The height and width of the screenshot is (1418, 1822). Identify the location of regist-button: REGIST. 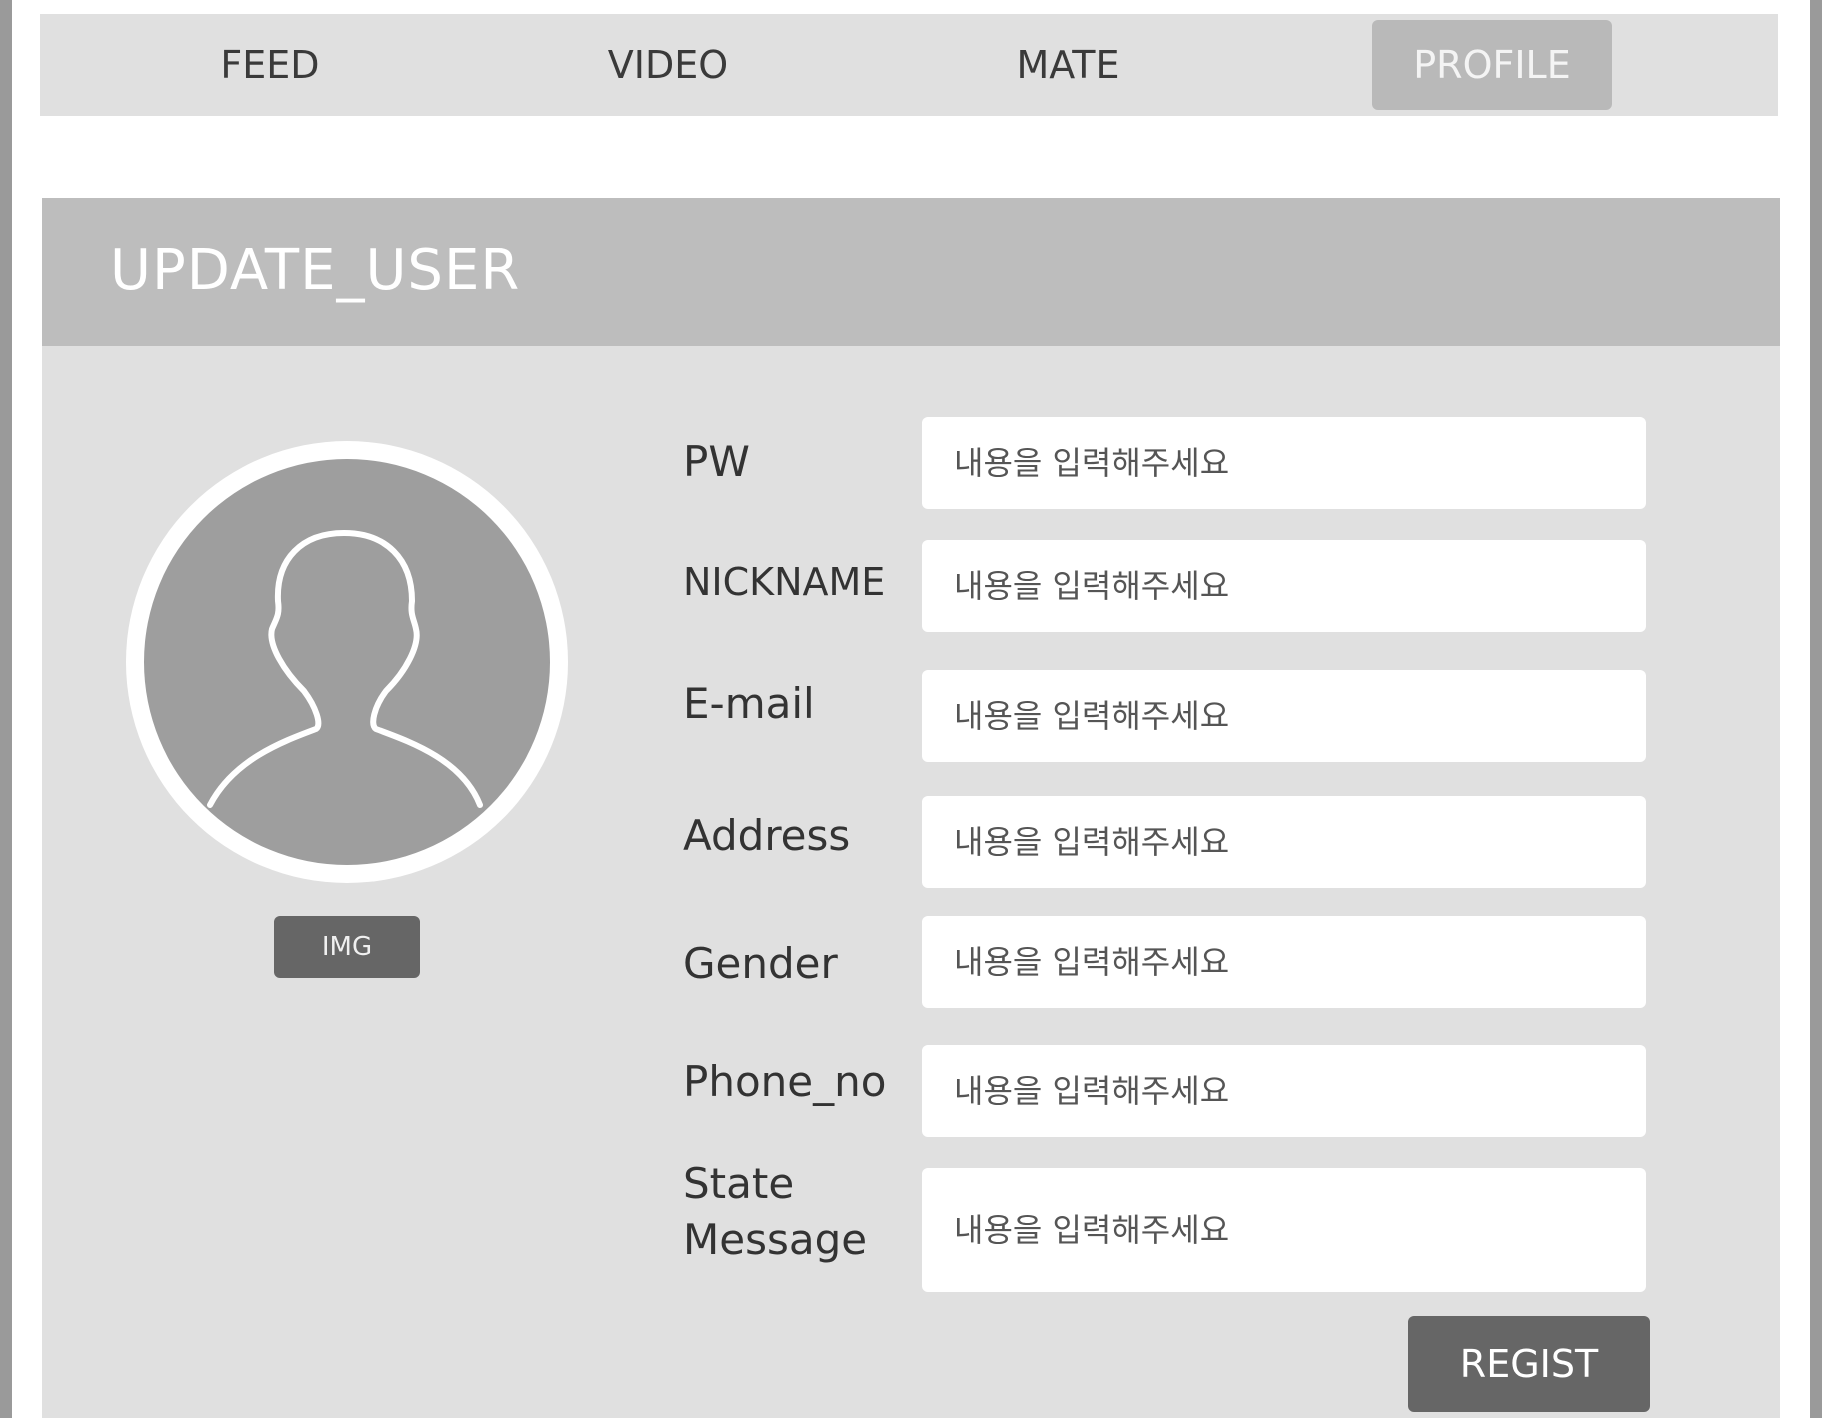
(1529, 1364).